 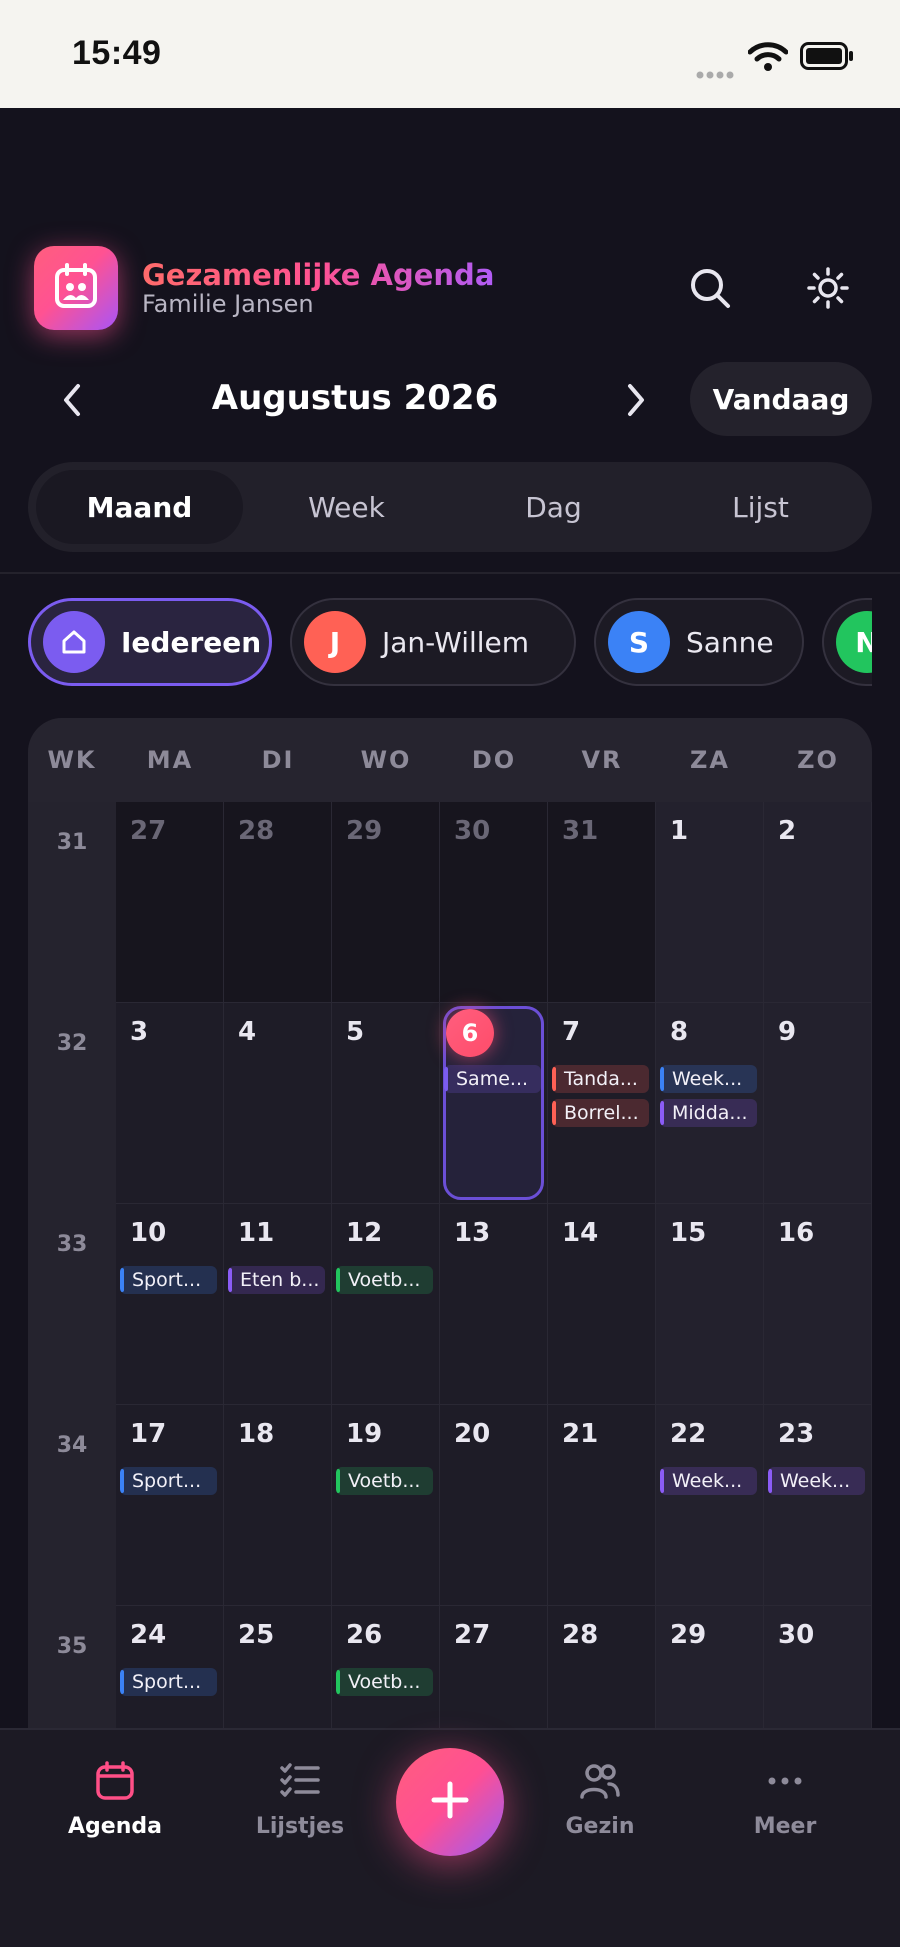 I want to click on day-number: 19, so click(x=364, y=1434).